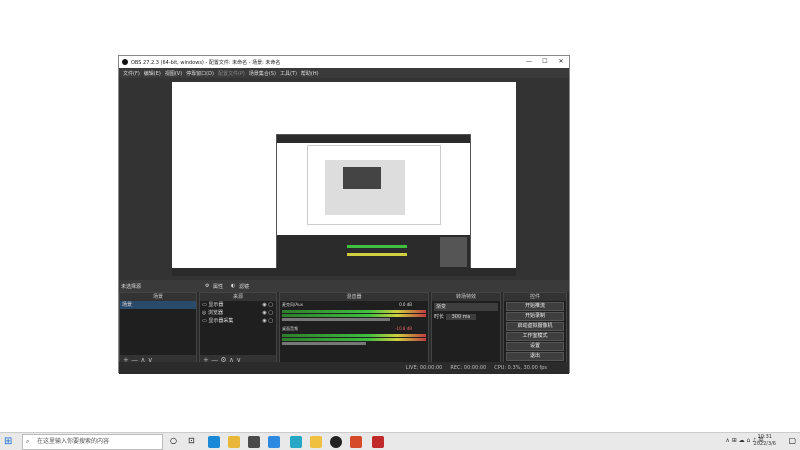 Image resolution: width=800 pixels, height=450 pixels. Describe the element at coordinates (288, 73) in the screenshot. I see `menu-tools: 工具(T)` at that location.